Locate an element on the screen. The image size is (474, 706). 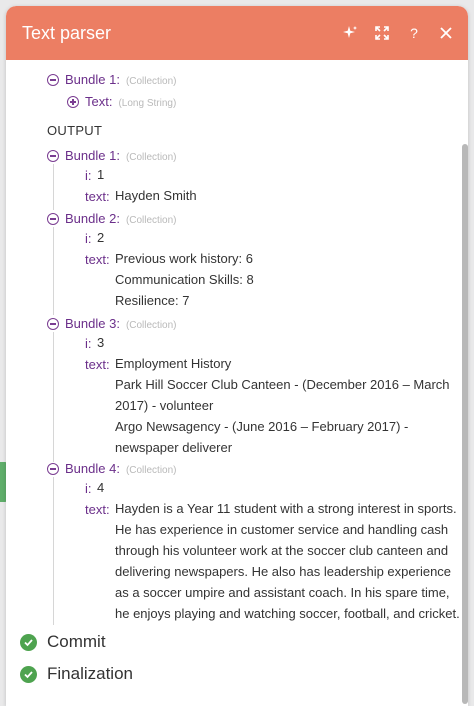
field-name: Text: is located at coordinates (99, 101).